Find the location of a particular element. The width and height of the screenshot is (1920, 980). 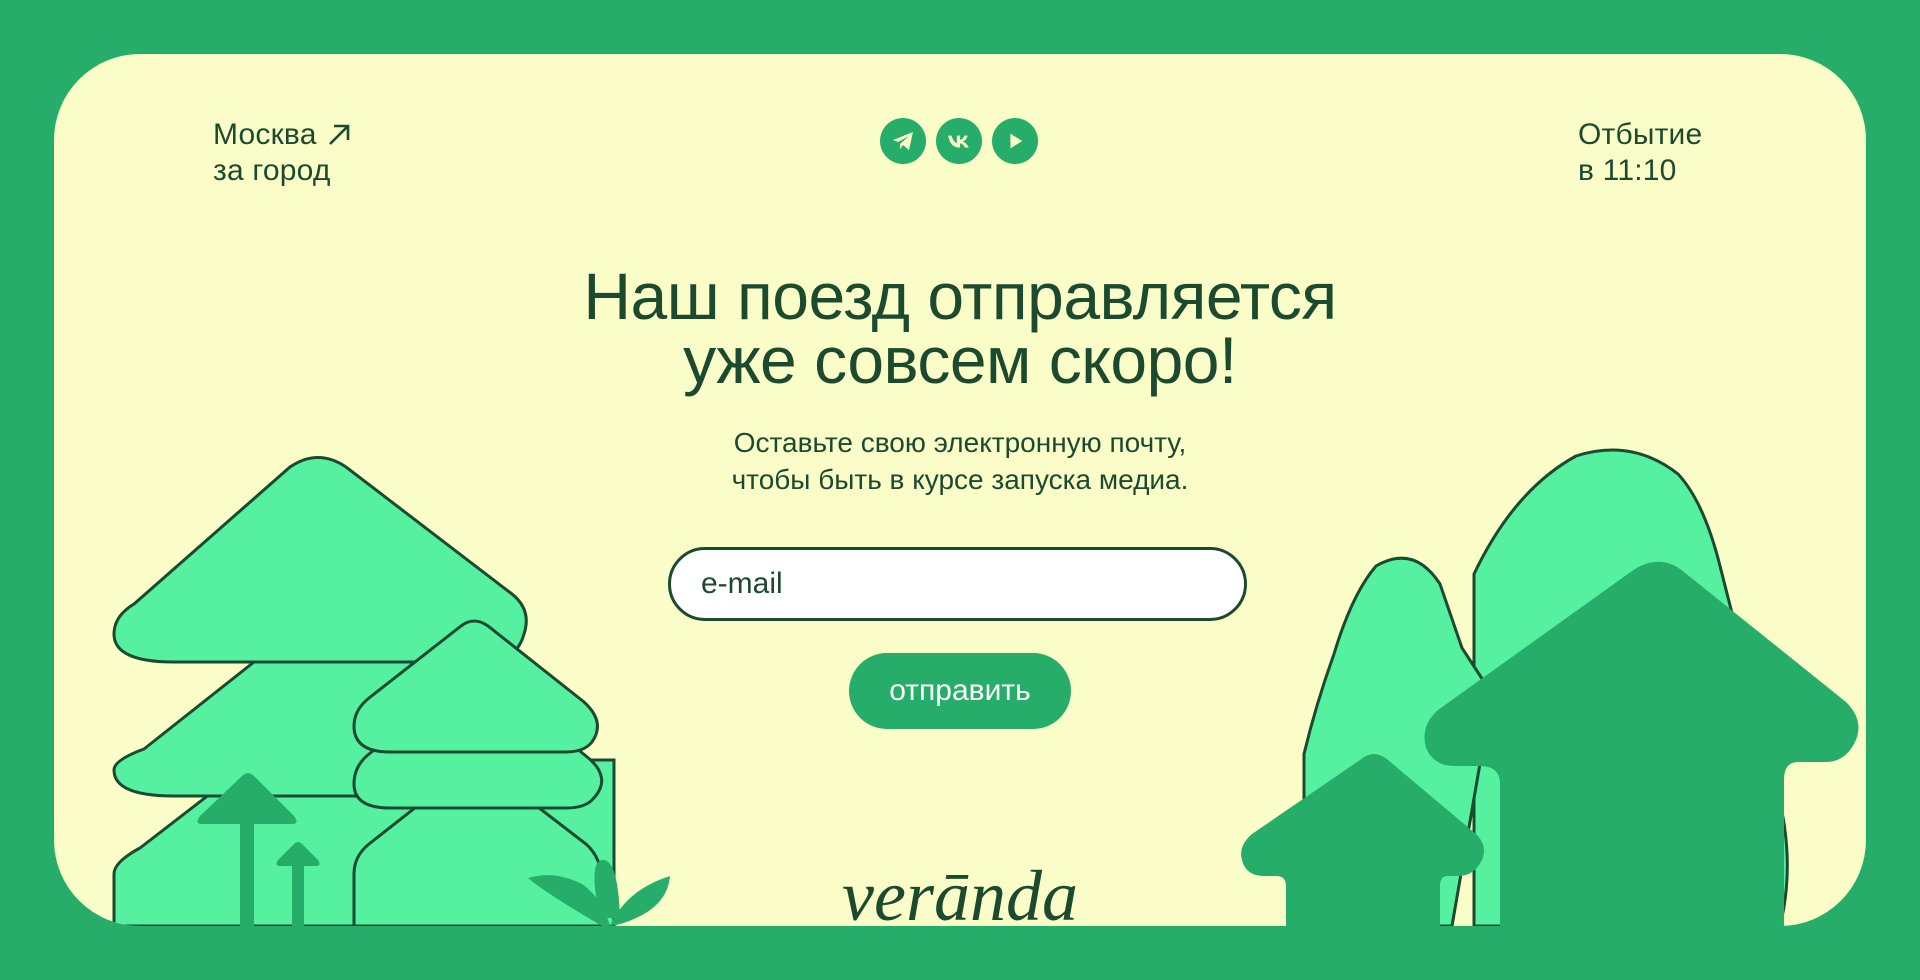

location-subtitle: за город is located at coordinates (272, 170).